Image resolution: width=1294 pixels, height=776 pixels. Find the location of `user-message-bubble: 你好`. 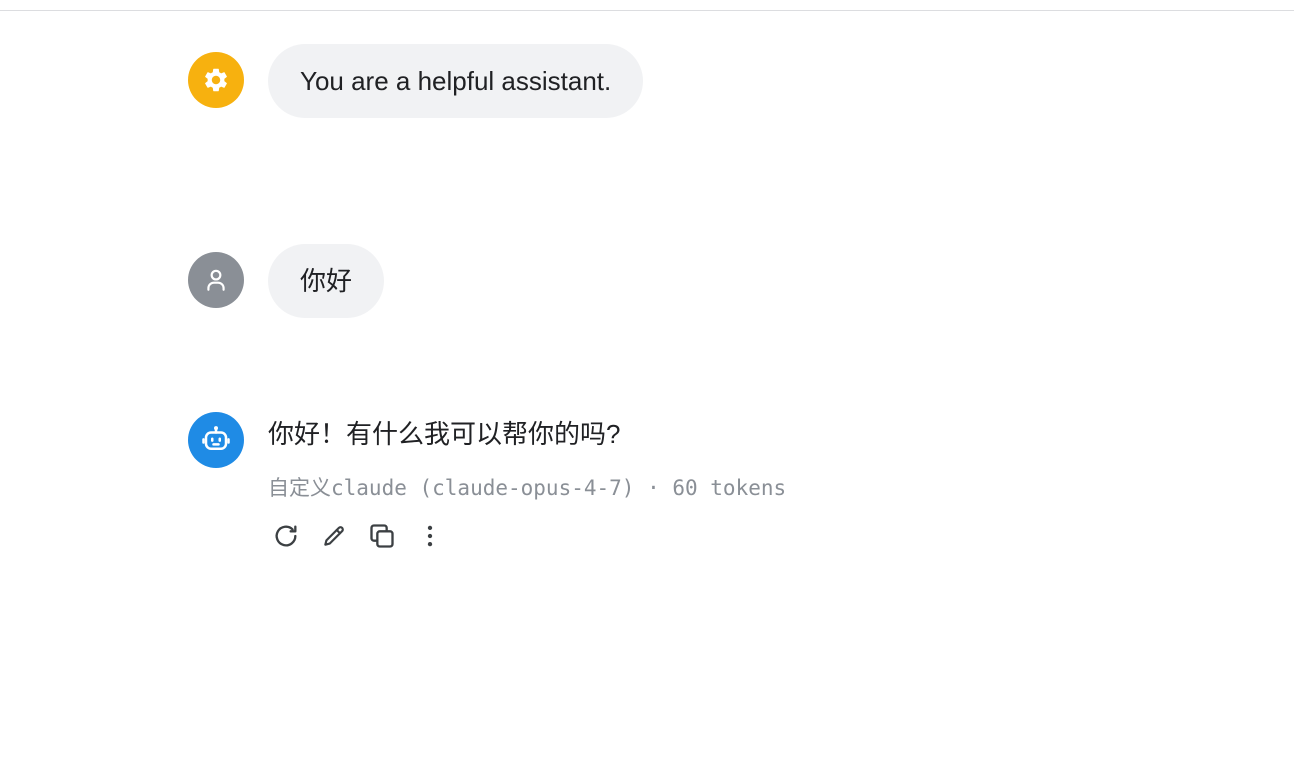

user-message-bubble: 你好 is located at coordinates (326, 281).